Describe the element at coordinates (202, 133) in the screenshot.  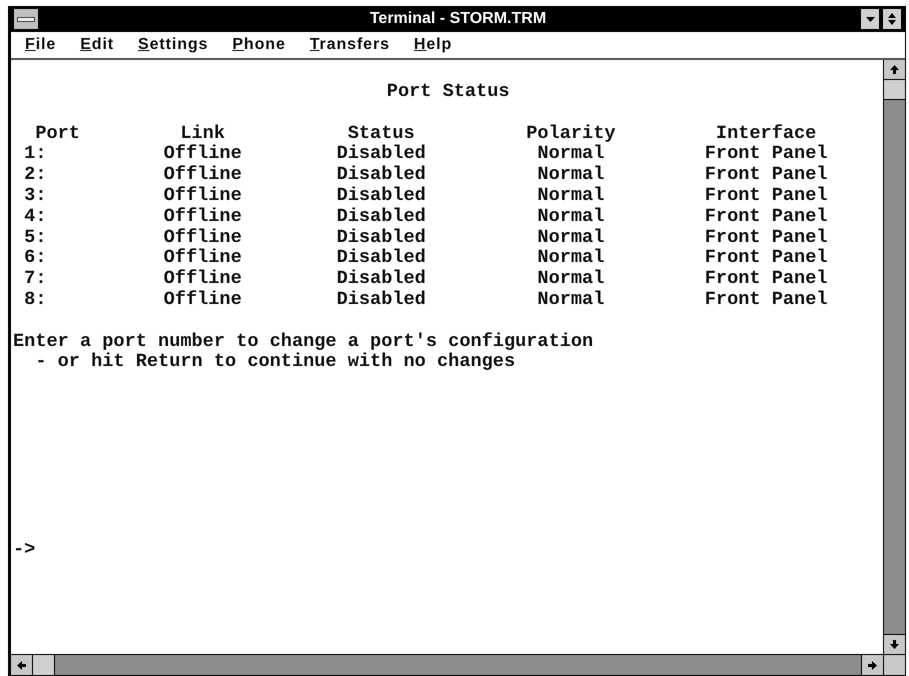
I see `column-header: Link` at that location.